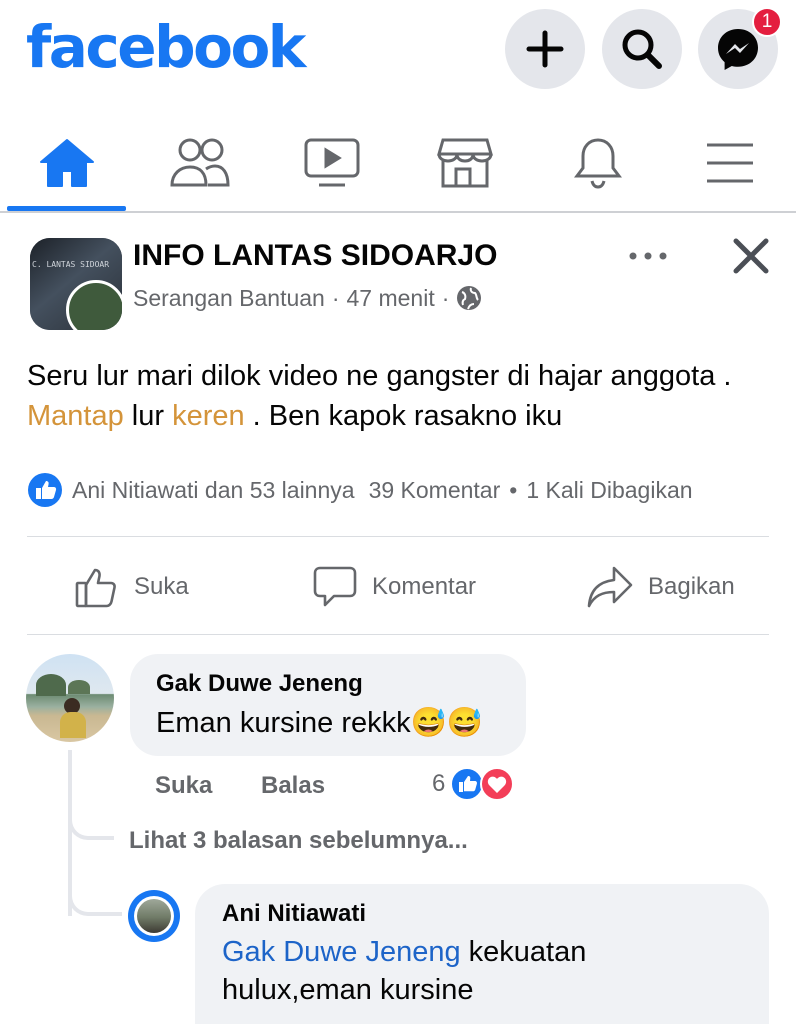 This screenshot has width=796, height=1024. I want to click on reply-text-line1: Gak Duwe Jeneng kekuatan, so click(404, 952).